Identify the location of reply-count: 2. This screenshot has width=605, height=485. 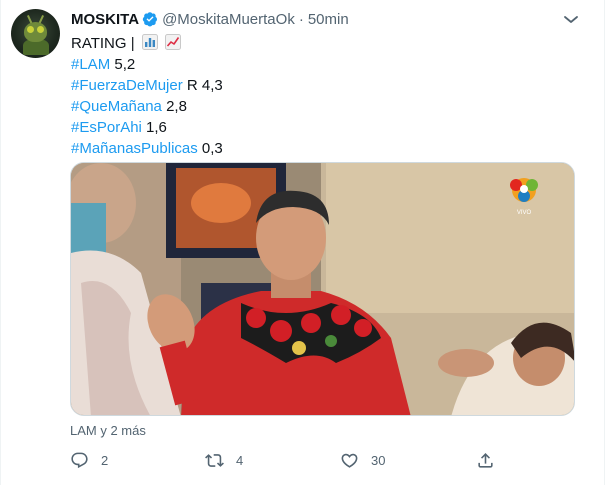
(105, 460).